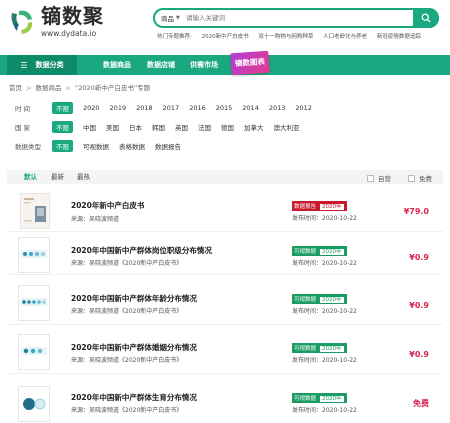 This screenshot has height=423, width=450. What do you see at coordinates (144, 108) in the screenshot?
I see `filter-chip: 2018` at bounding box center [144, 108].